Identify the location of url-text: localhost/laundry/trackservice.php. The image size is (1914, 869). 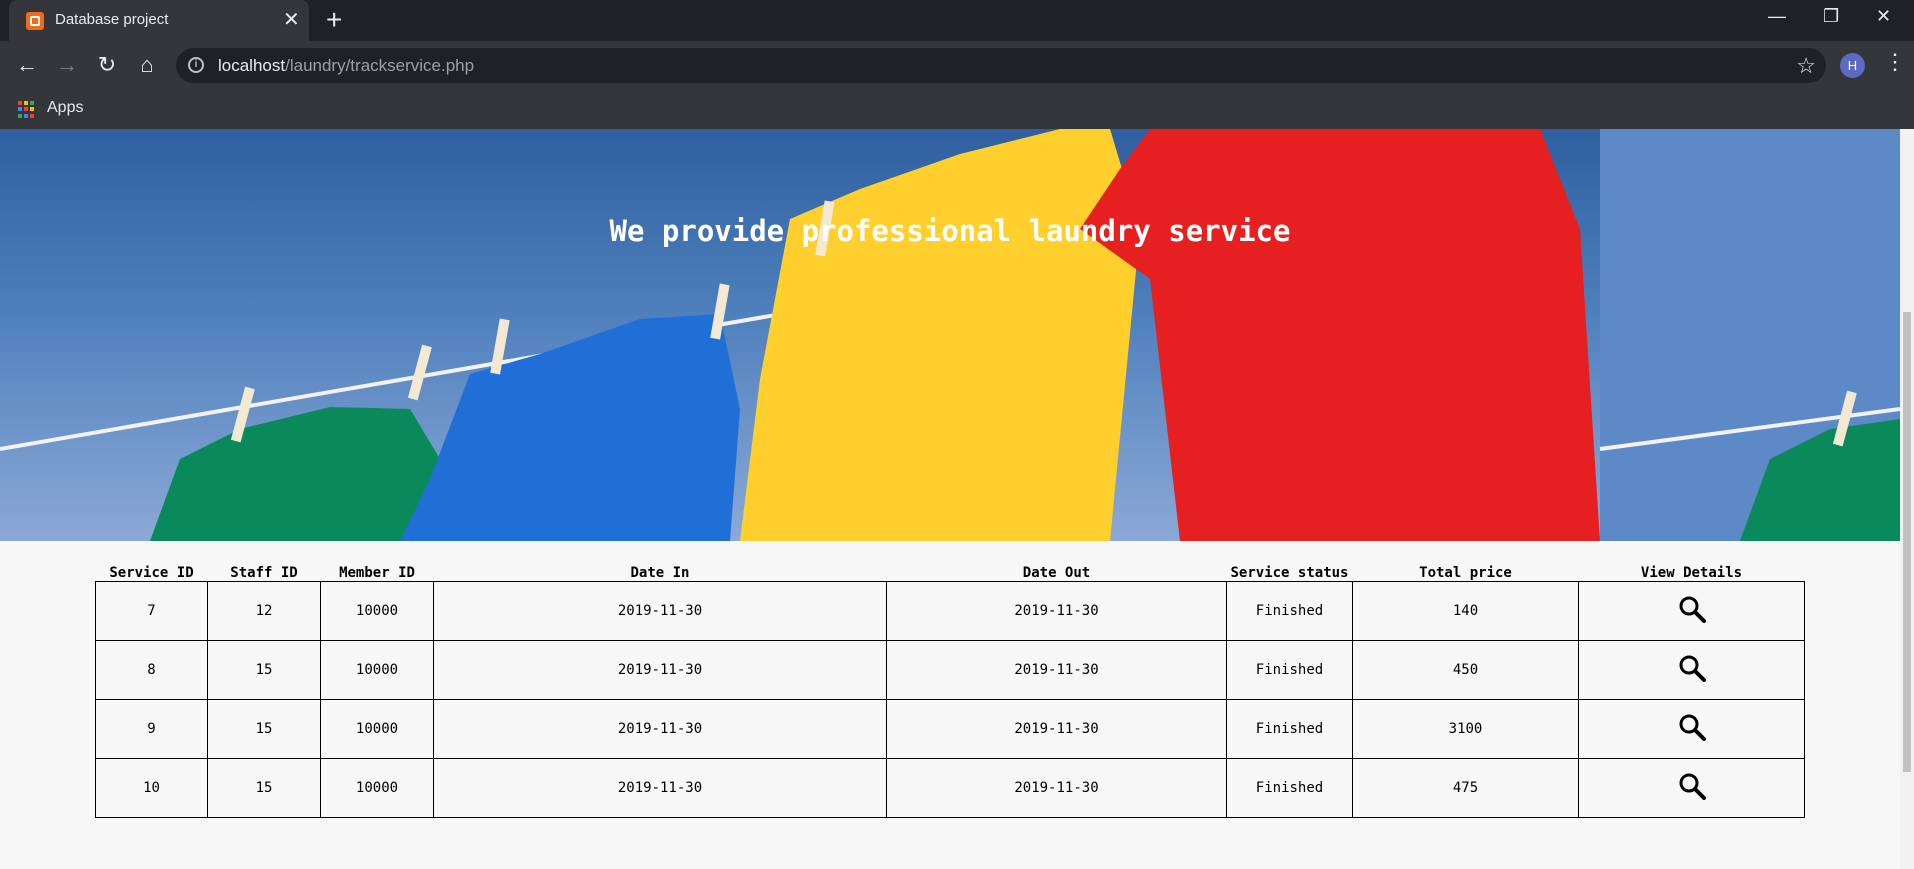
(346, 66).